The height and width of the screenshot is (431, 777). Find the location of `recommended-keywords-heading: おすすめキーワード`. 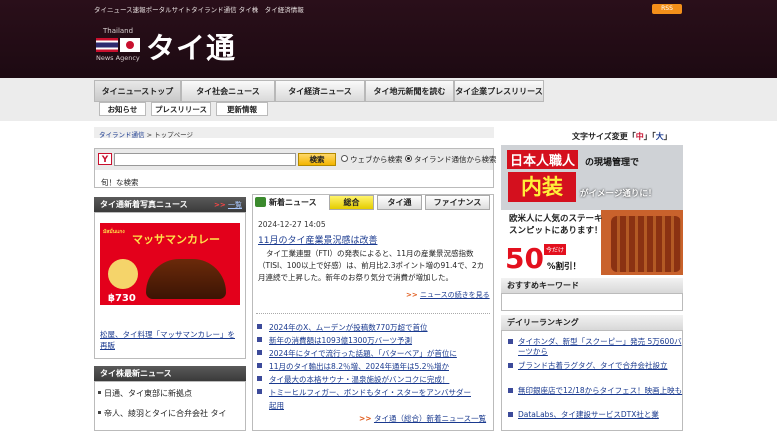

recommended-keywords-heading: おすすめキーワード is located at coordinates (592, 285).